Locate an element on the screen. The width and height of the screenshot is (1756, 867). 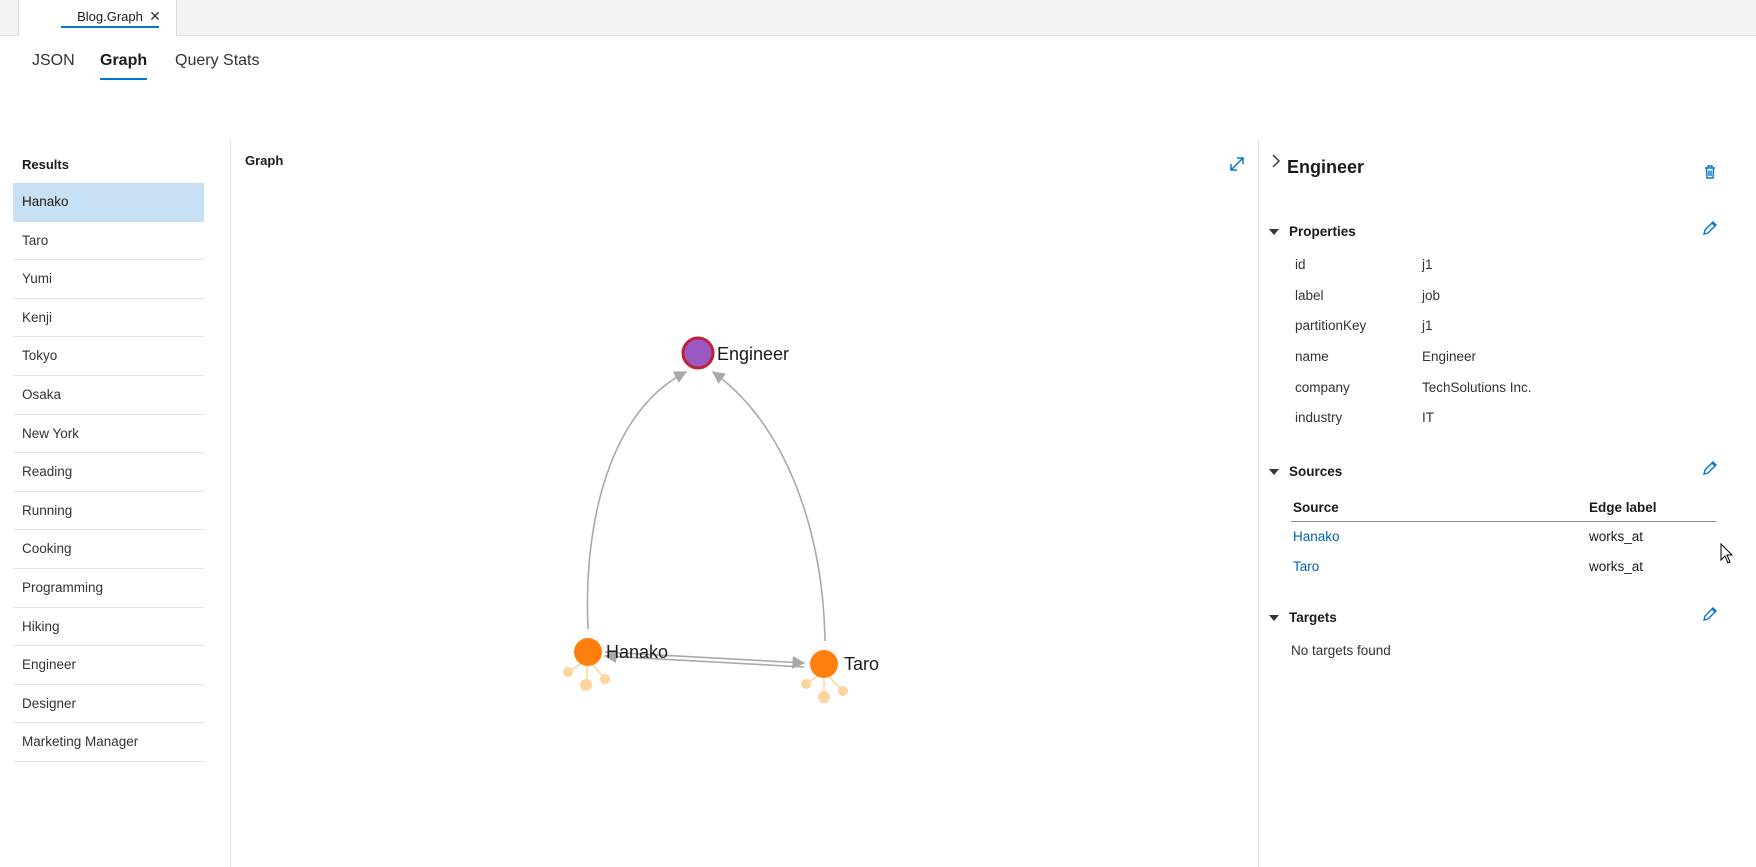
result-item-yumi: Yumi is located at coordinates (108, 279).